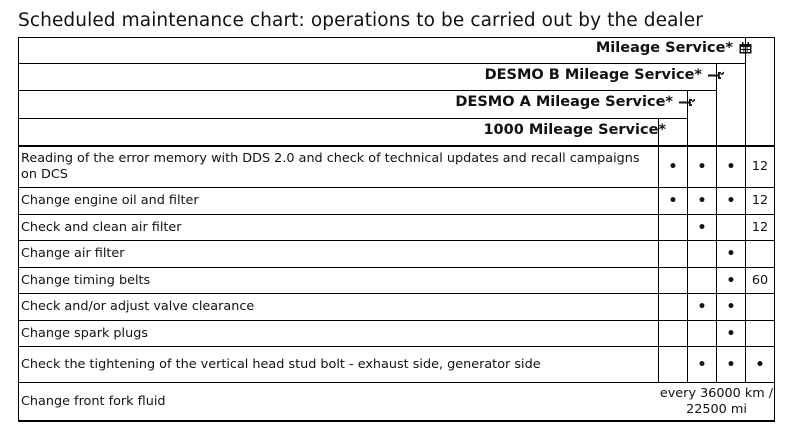 The image size is (797, 438). I want to click on table-row: Check and/or adjust valve clearance, so click(138, 306).